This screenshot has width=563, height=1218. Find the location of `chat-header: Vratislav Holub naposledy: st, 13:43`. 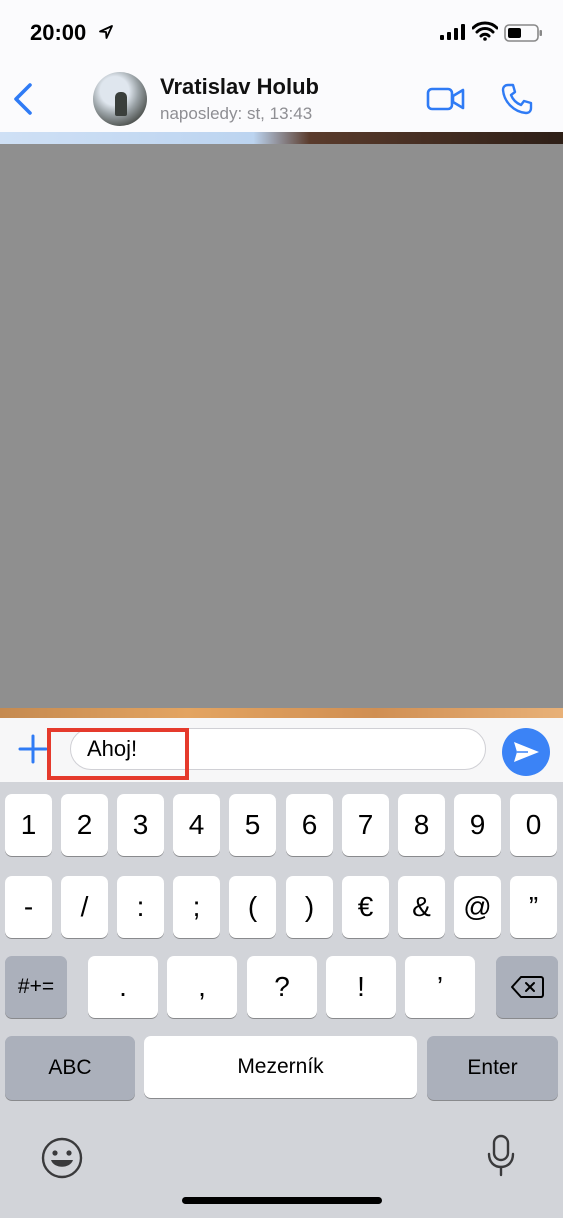

chat-header: Vratislav Holub naposledy: st, 13:43 is located at coordinates (281, 99).